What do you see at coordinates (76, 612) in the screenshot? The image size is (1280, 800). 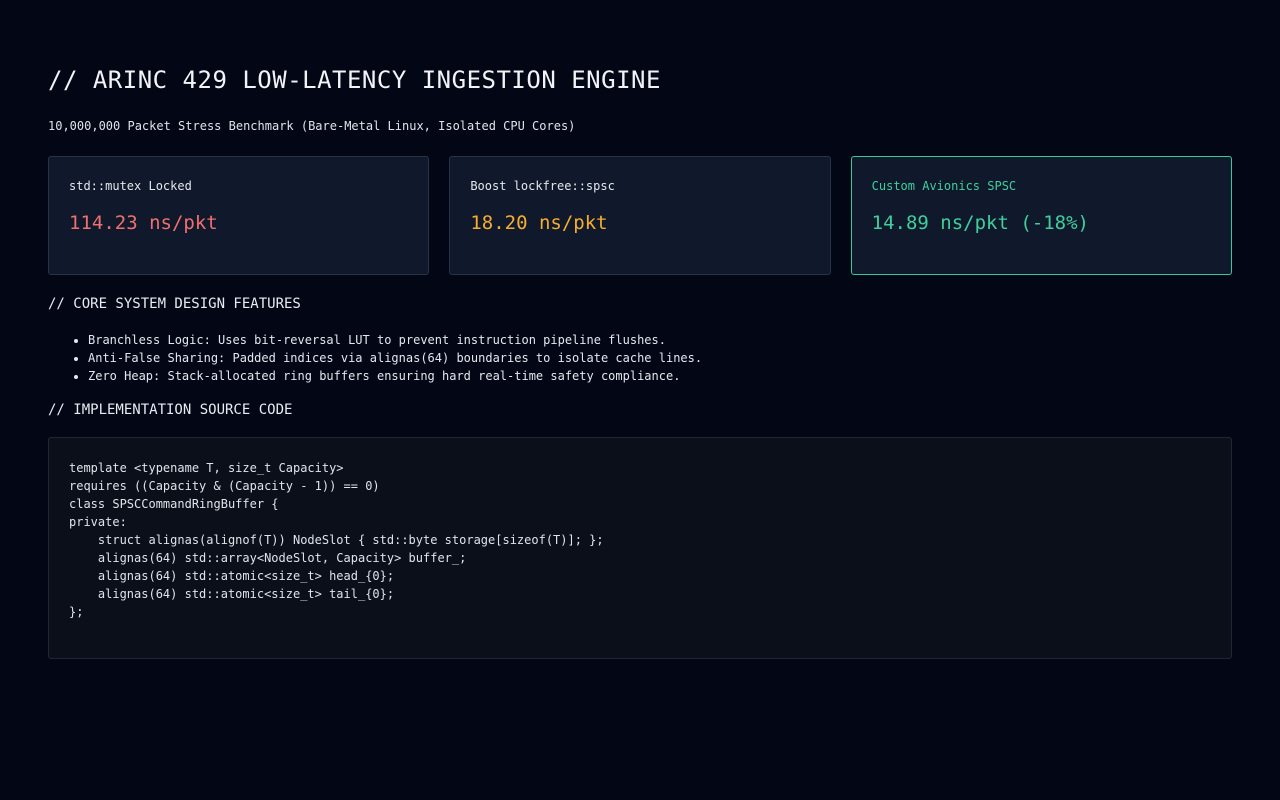 I see `code-line: };` at bounding box center [76, 612].